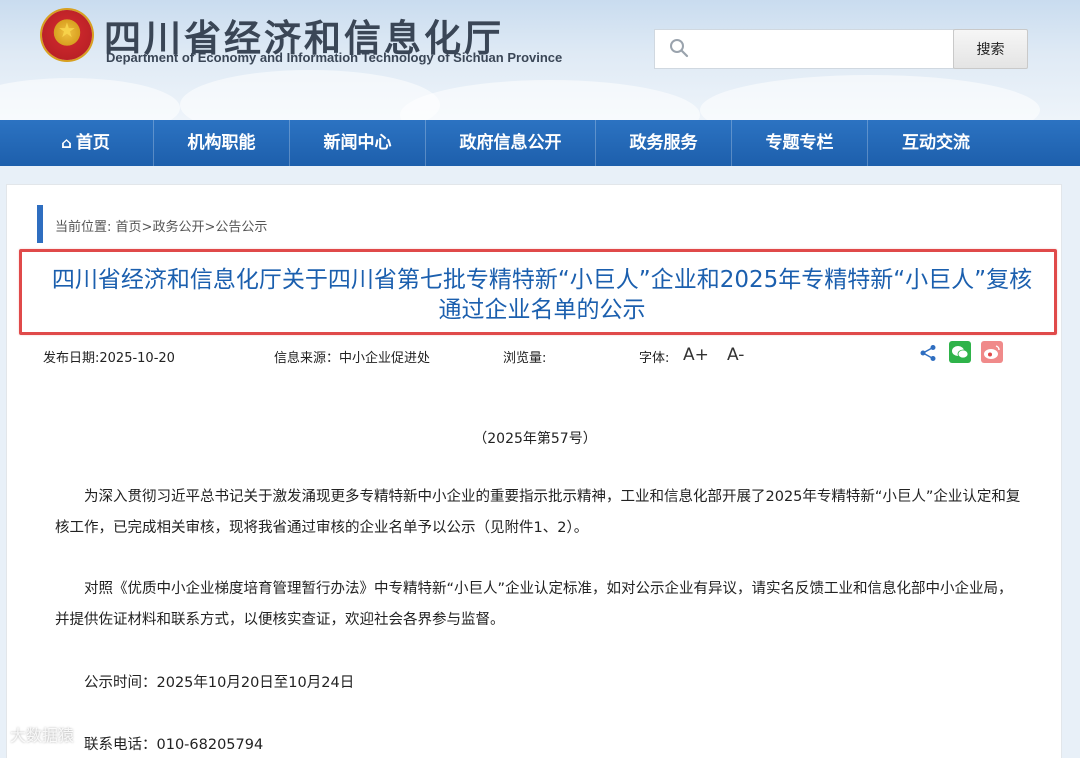 Image resolution: width=1080 pixels, height=758 pixels. I want to click on nav-item-topics: 专题专栏, so click(800, 143).